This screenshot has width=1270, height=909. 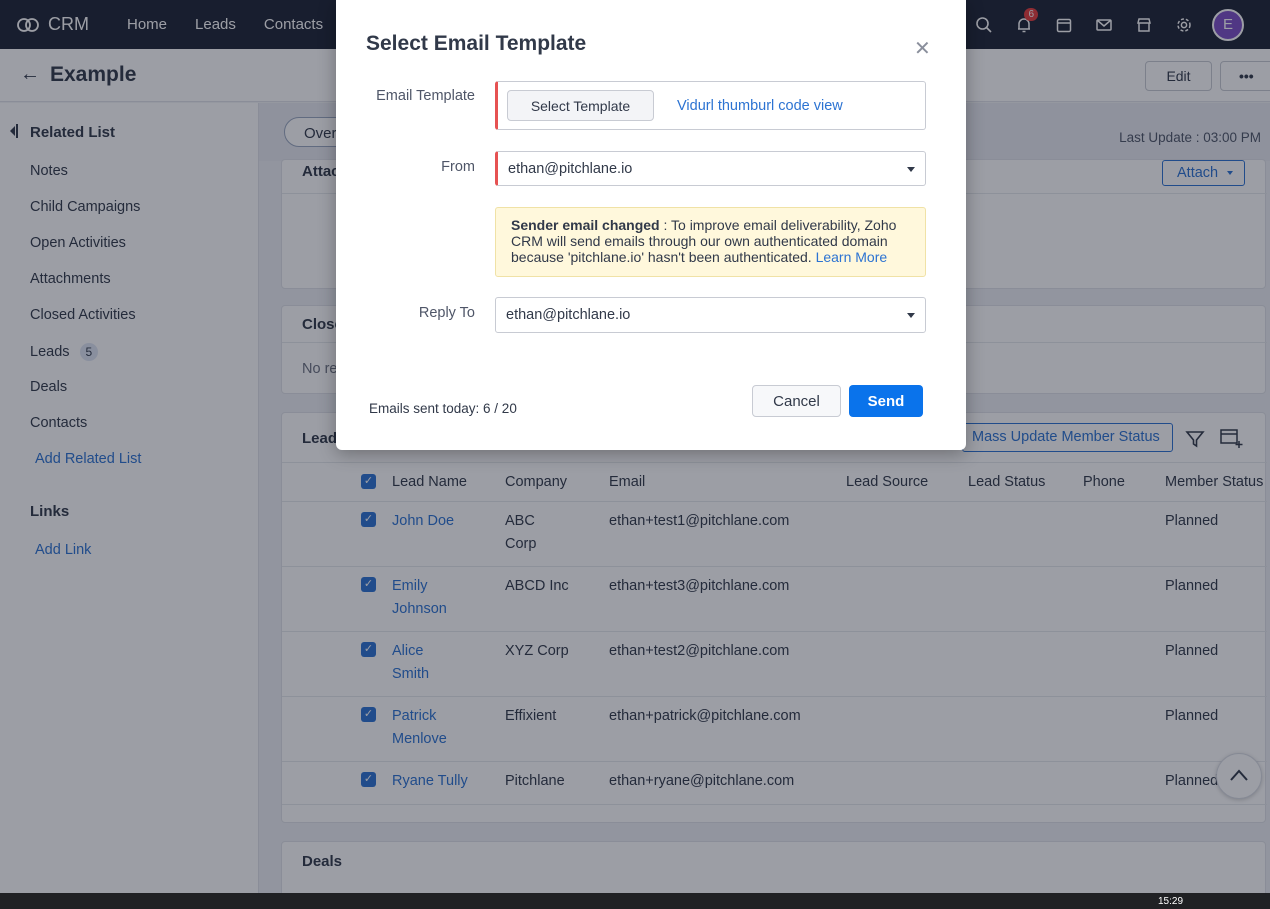 What do you see at coordinates (710, 168) in the screenshot?
I see `from-select: ethan@pitchlane.io` at bounding box center [710, 168].